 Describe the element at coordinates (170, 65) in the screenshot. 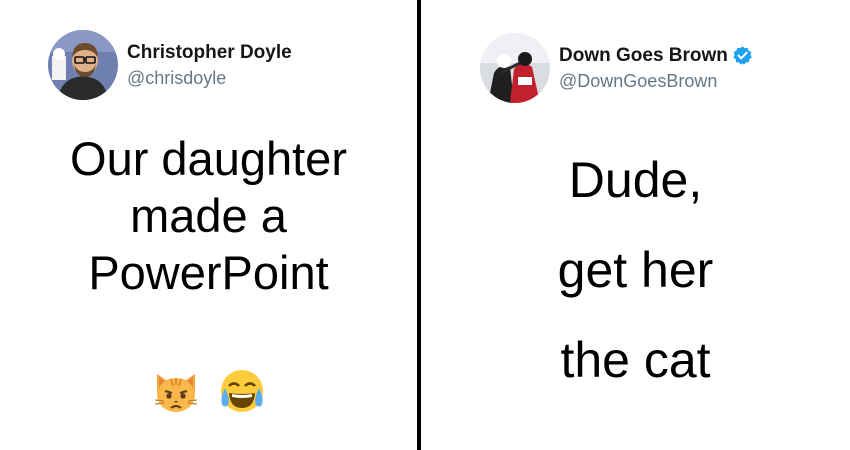

I see `left-tweet-header: Christopher Doyle @chrisdoyle` at that location.